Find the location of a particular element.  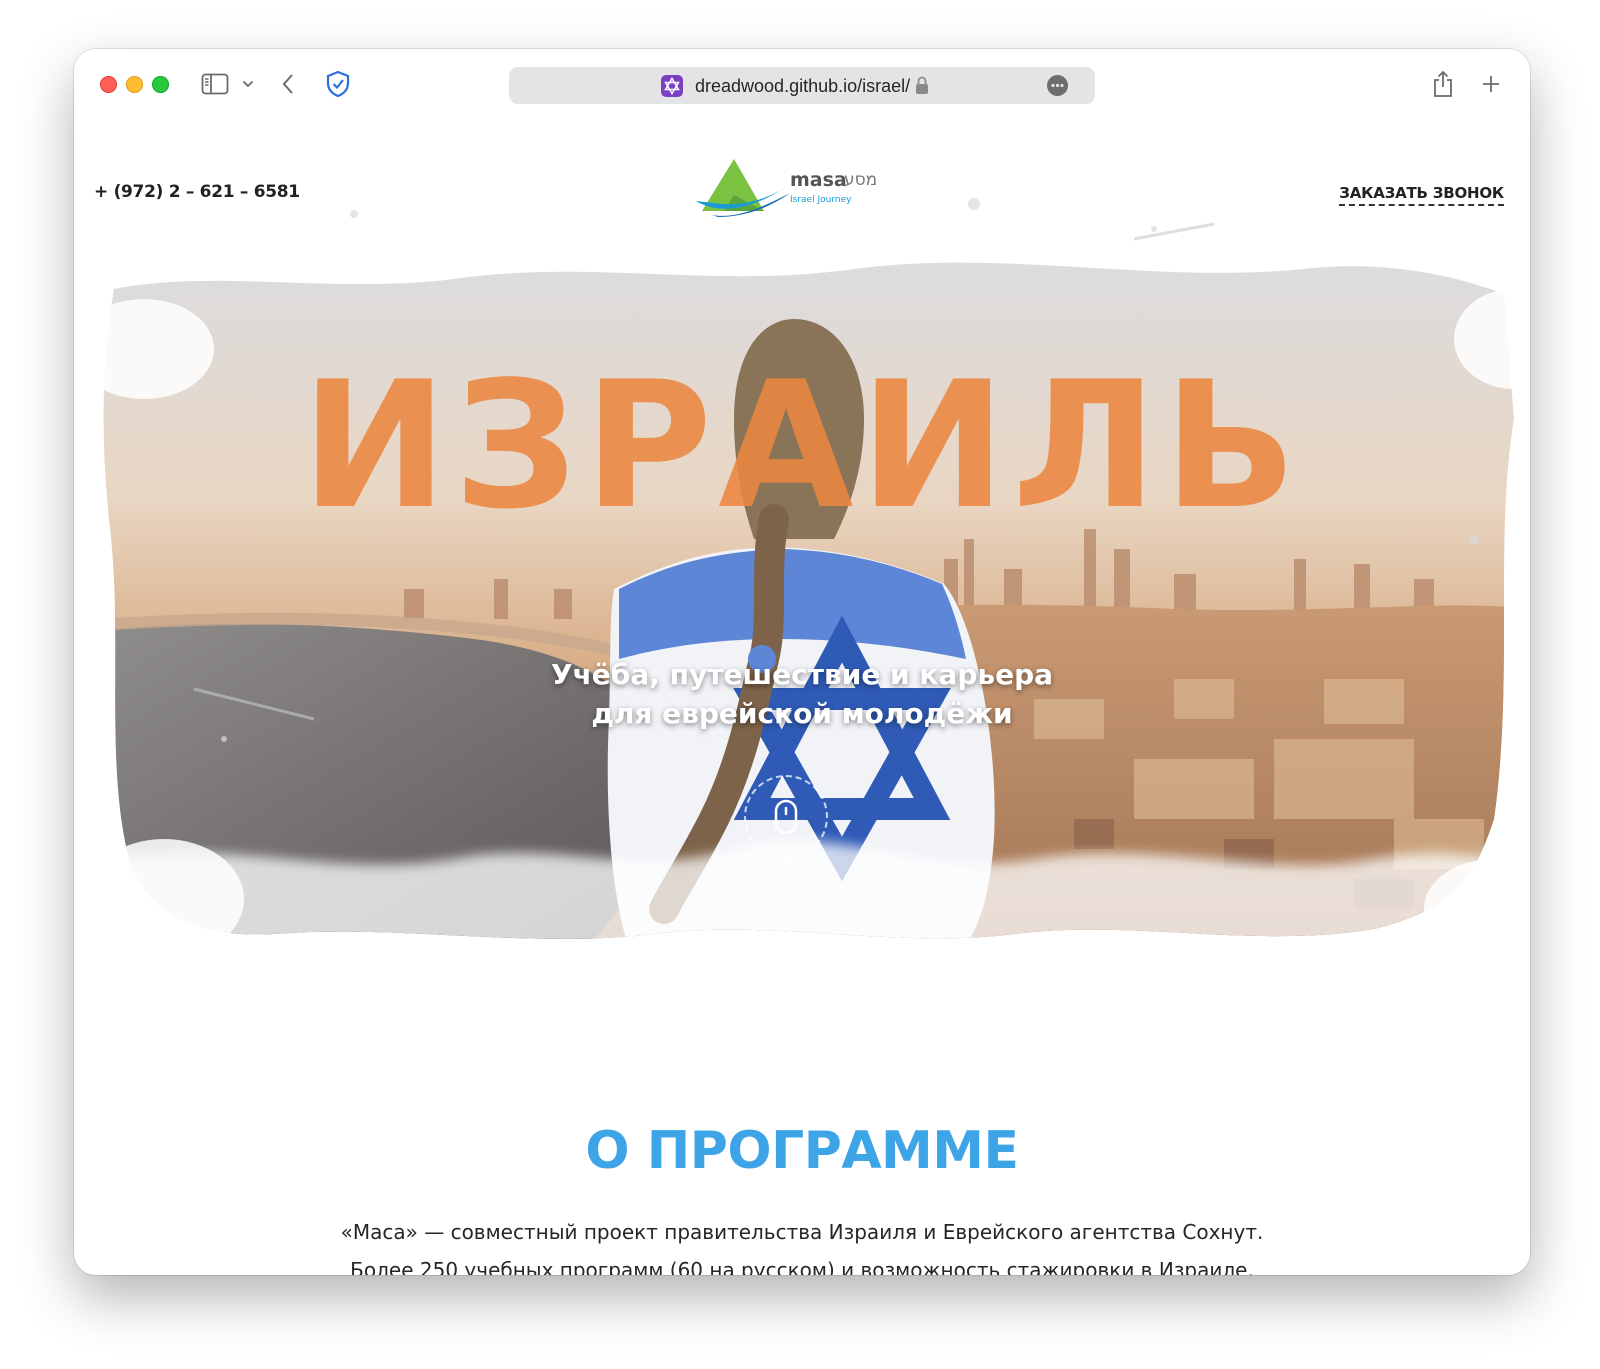

scroll-indicator-line is located at coordinates (784, 892).